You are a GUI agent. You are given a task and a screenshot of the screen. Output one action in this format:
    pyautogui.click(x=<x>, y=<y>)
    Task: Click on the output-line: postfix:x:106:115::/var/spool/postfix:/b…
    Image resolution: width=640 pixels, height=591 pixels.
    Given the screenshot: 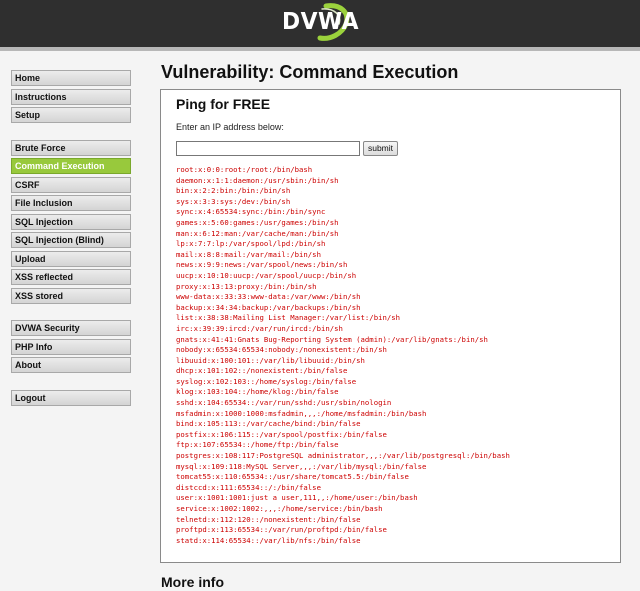 What is the action you would take?
    pyautogui.click(x=281, y=434)
    